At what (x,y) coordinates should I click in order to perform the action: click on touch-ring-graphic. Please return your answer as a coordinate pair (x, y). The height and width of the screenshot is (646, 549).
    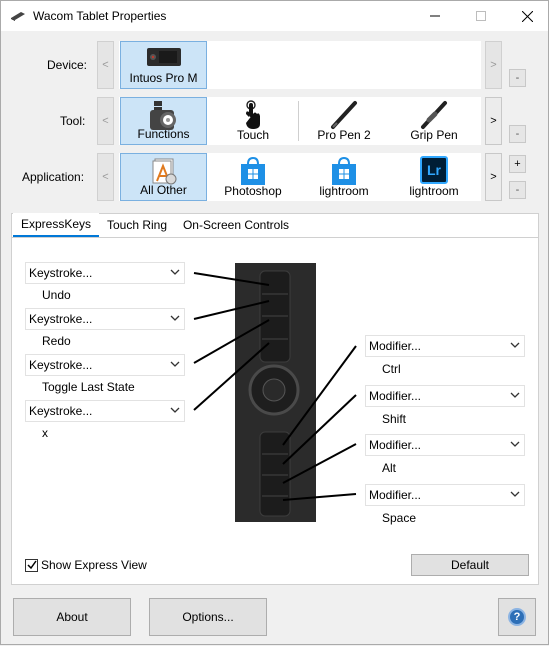
    Looking at the image, I should click on (274, 390).